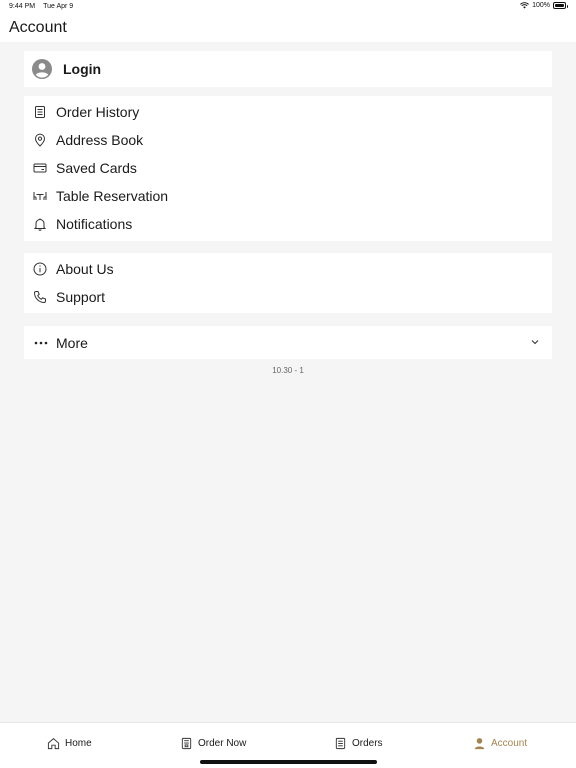 Image resolution: width=576 pixels, height=768 pixels. I want to click on menu-item-support: Support, so click(288, 297).